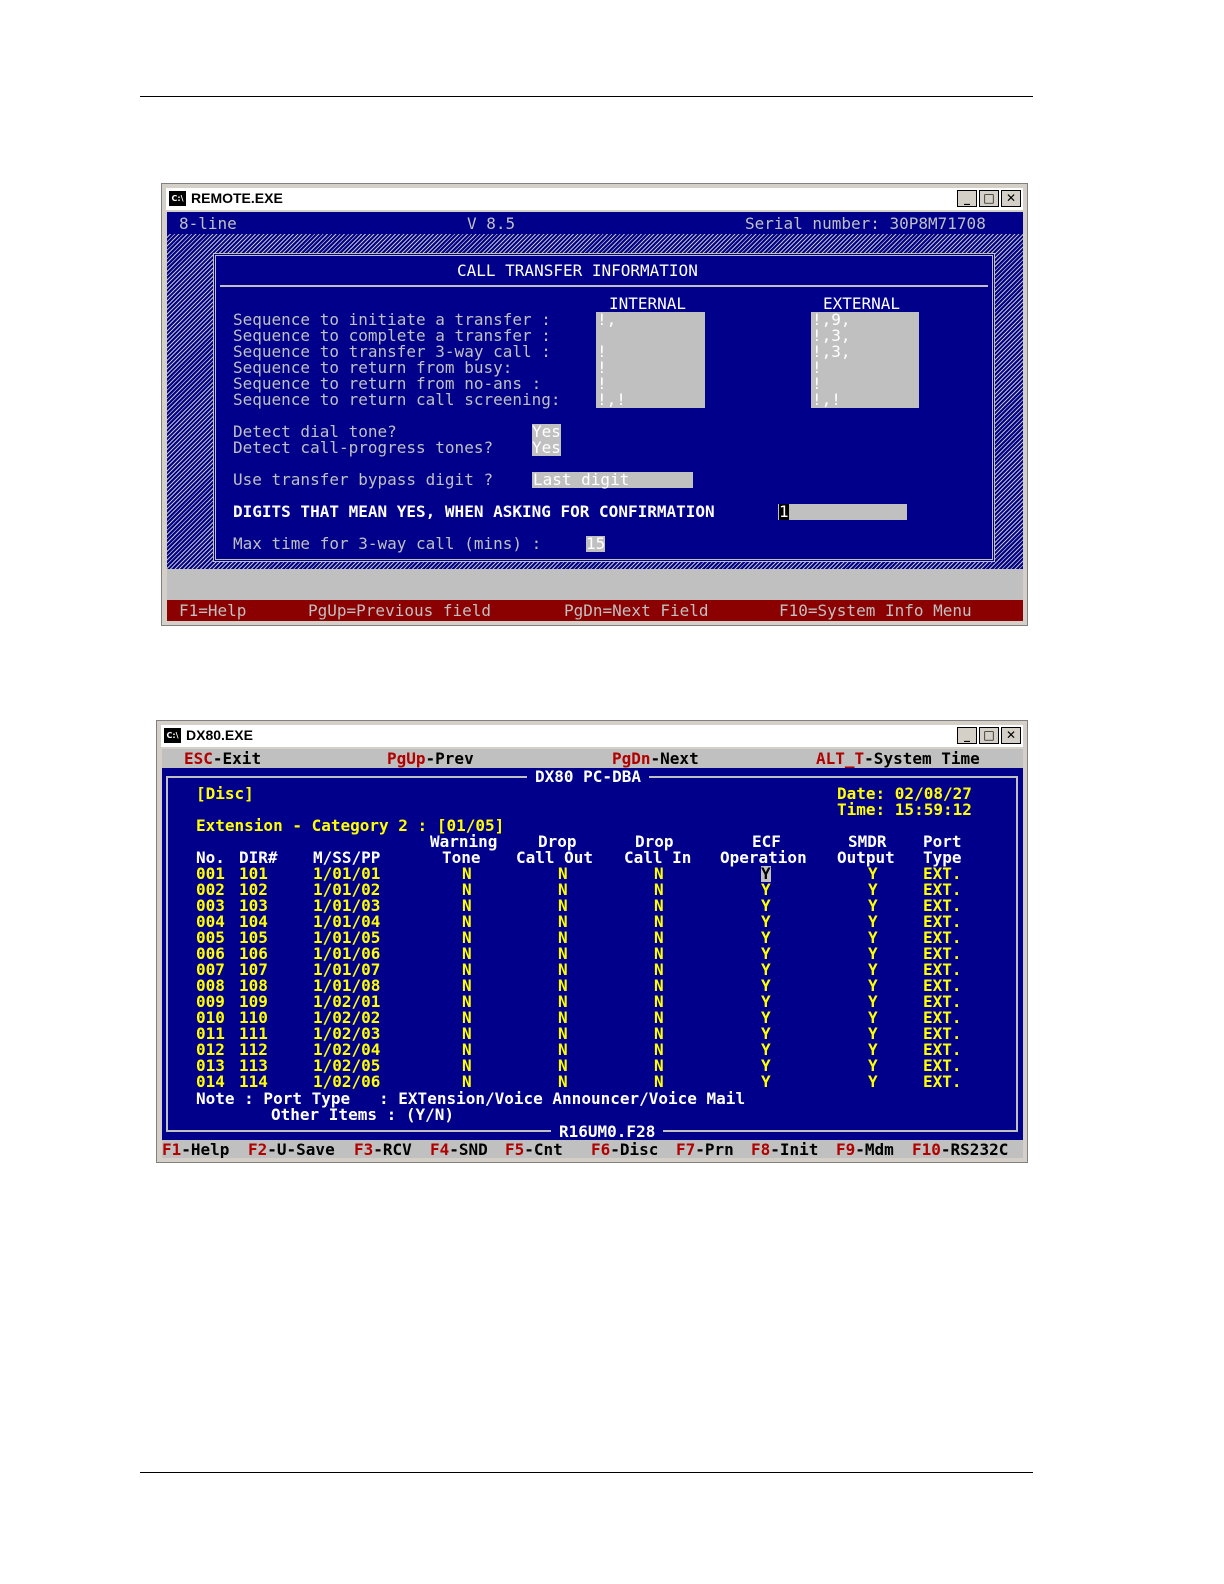  What do you see at coordinates (347, 1081) in the screenshot?
I see `port-location: 1/02/06` at bounding box center [347, 1081].